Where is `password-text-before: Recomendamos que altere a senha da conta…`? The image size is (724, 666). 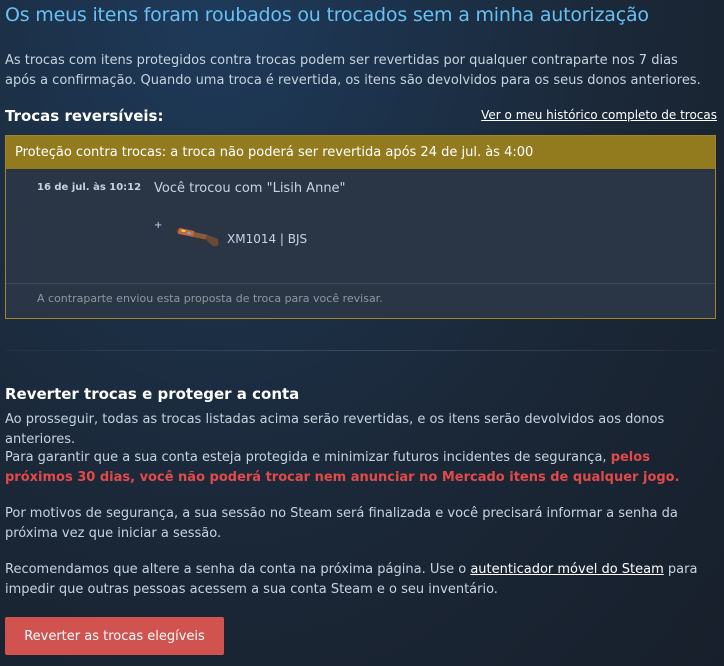 password-text-before: Recomendamos que altere a senha da conta… is located at coordinates (238, 569).